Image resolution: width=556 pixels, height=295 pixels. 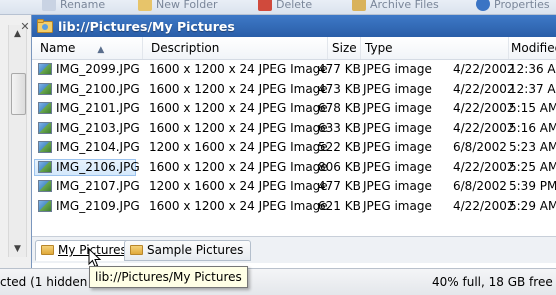 What do you see at coordinates (146, 26) in the screenshot?
I see `window-title: lib://Pictures/My Pictures` at bounding box center [146, 26].